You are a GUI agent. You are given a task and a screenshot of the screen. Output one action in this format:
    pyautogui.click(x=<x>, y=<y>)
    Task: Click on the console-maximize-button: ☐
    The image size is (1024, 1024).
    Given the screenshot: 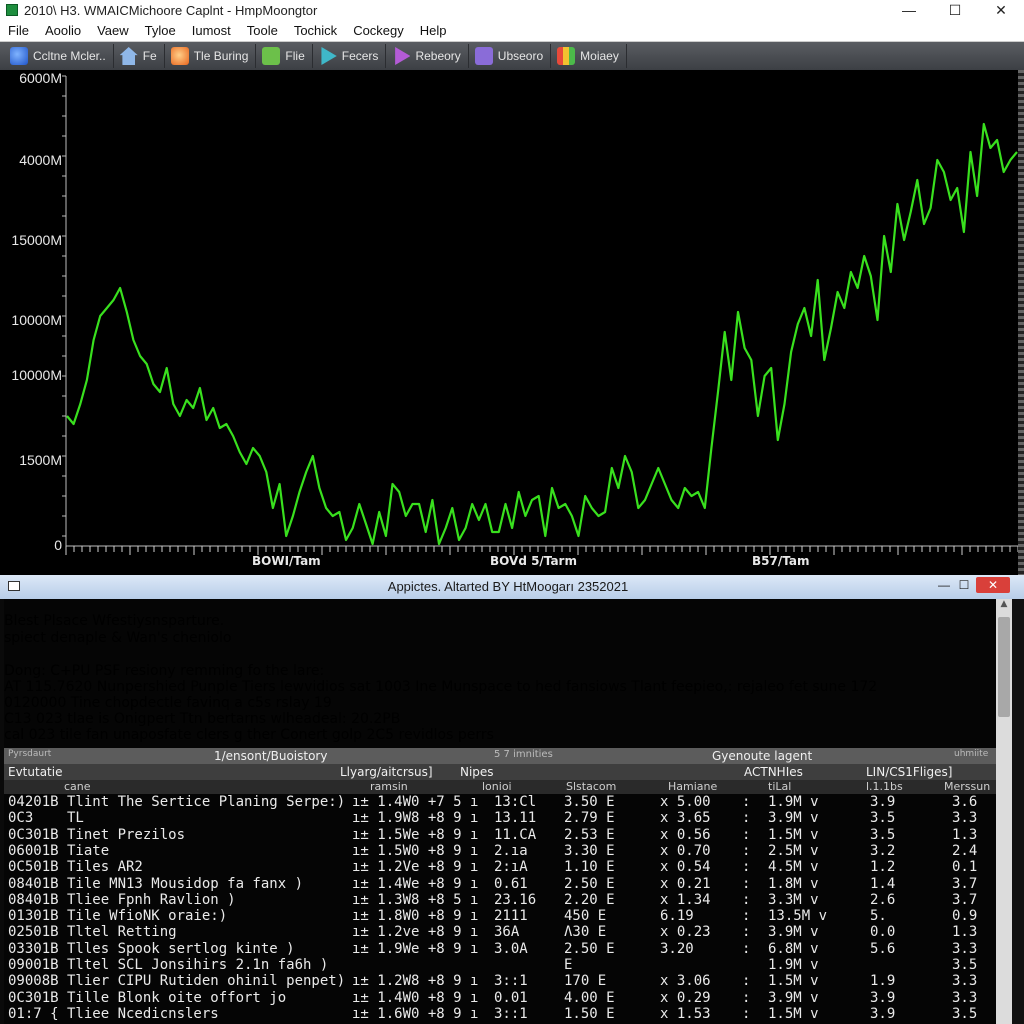 What is the action you would take?
    pyautogui.click(x=964, y=585)
    